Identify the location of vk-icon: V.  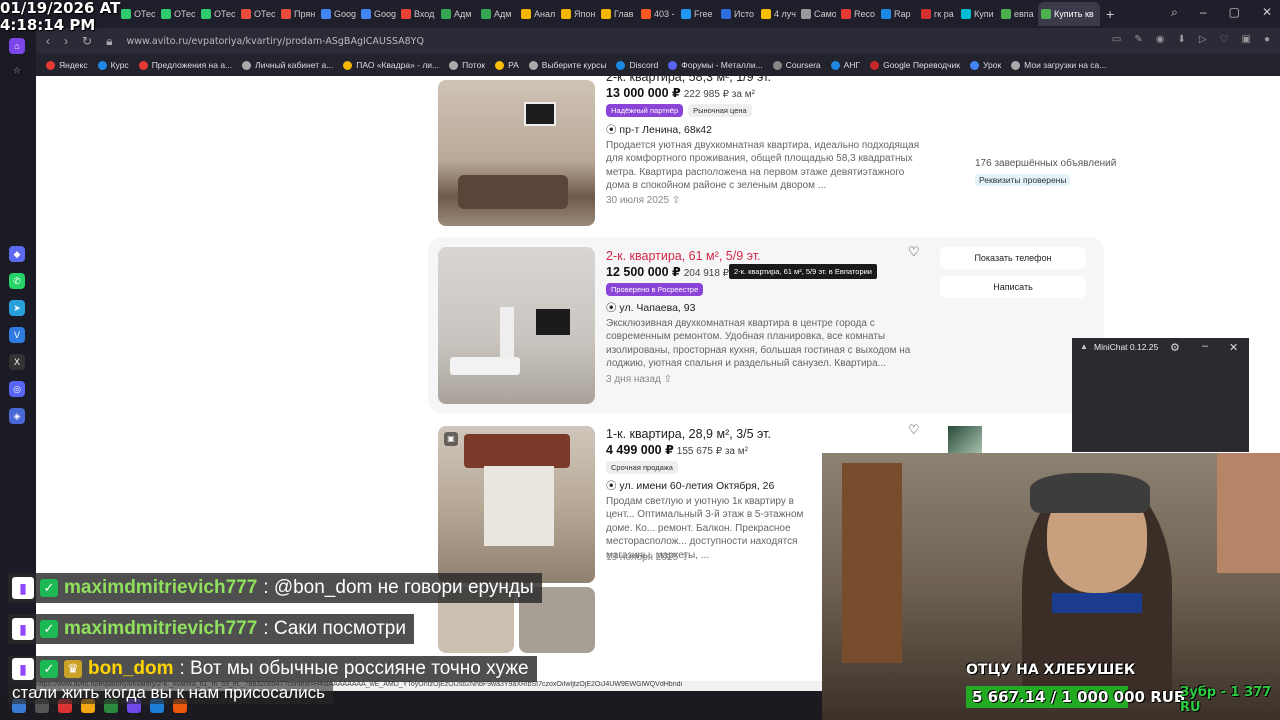
(17, 335).